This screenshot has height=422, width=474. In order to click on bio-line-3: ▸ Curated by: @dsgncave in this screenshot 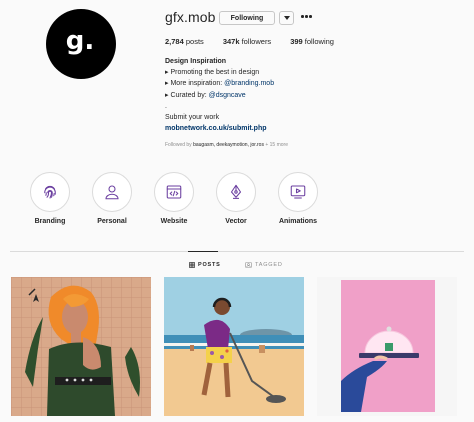, I will do `click(205, 95)`.